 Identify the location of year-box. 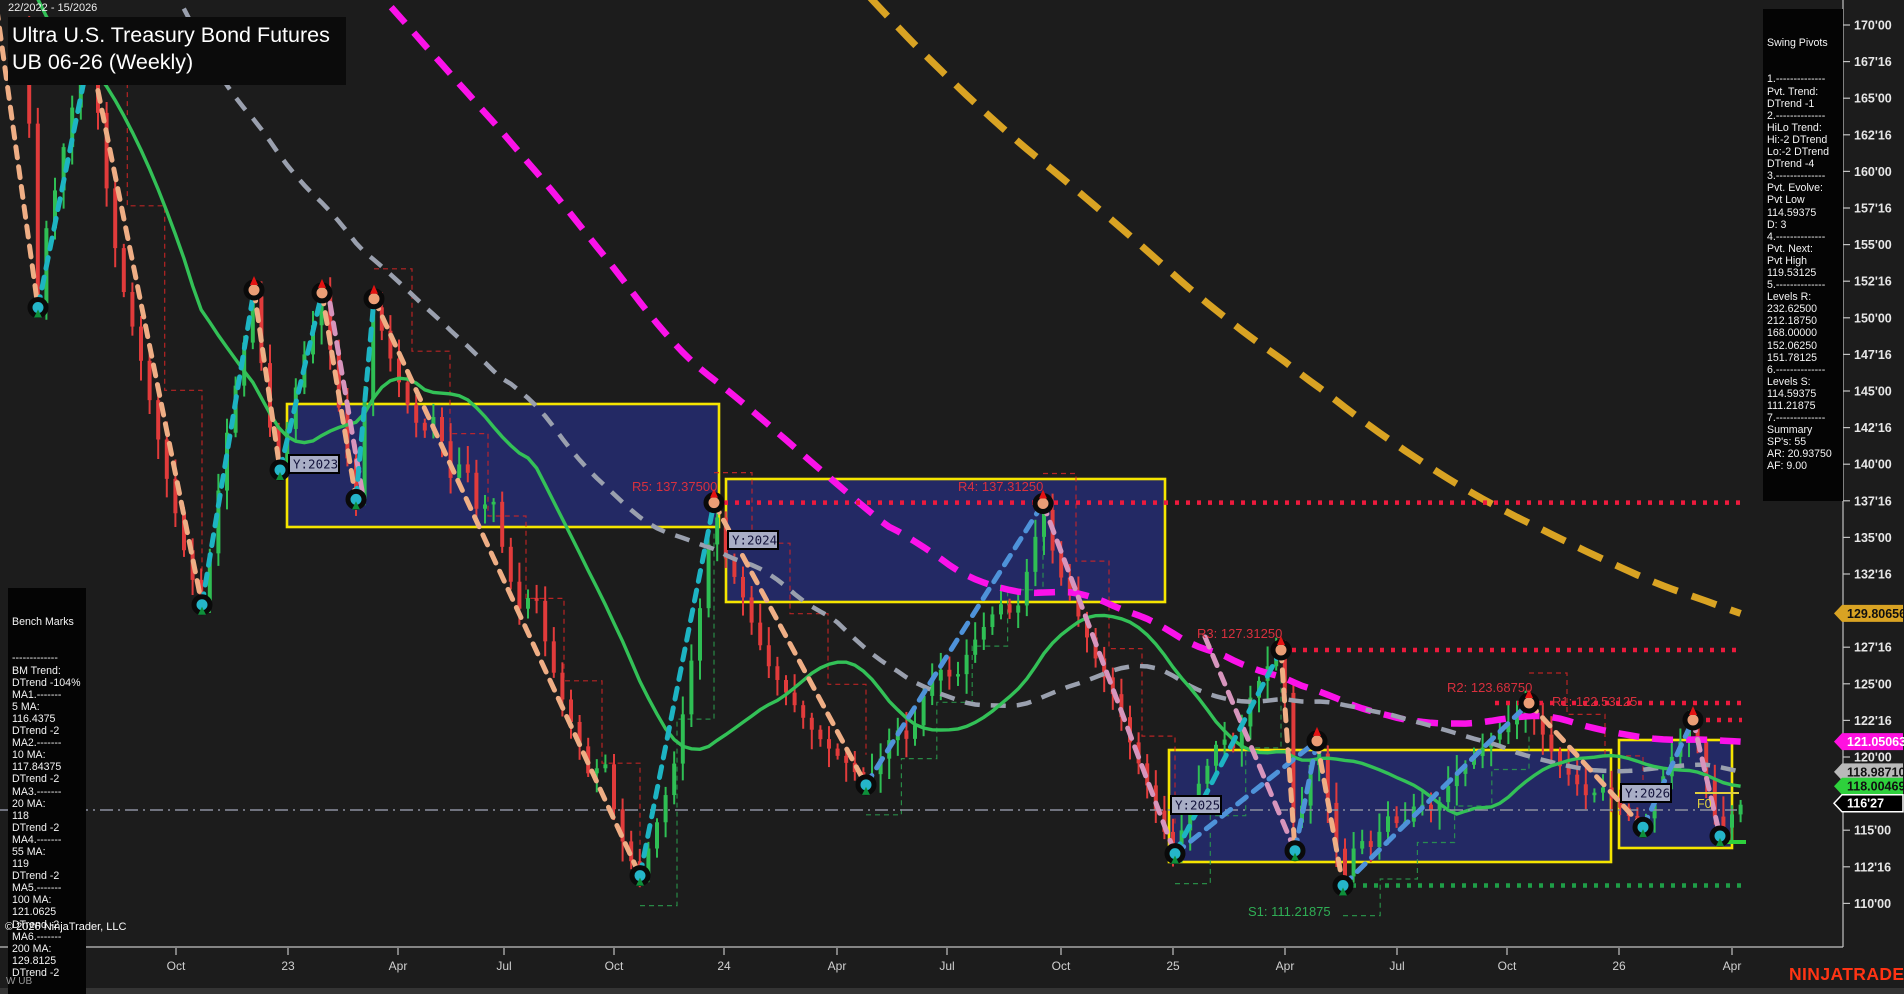
(1390, 806).